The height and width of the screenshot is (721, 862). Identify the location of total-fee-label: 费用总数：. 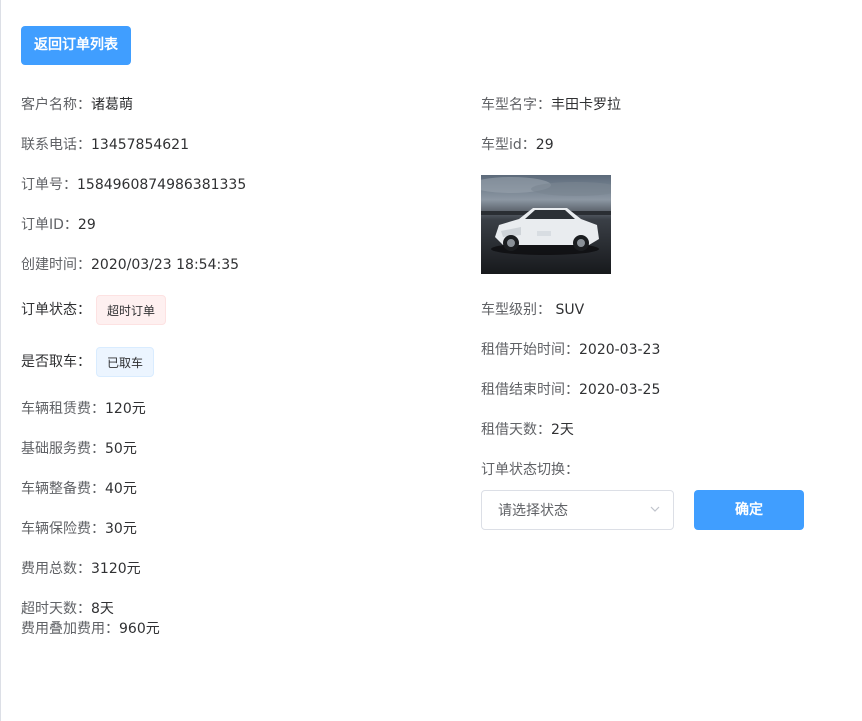
(56, 569).